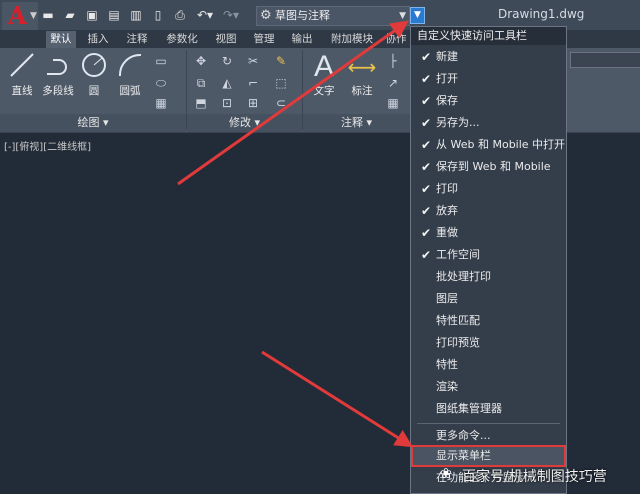 This screenshot has width=640, height=494. I want to click on arrow-to-show-menubar, so click(337, 399).